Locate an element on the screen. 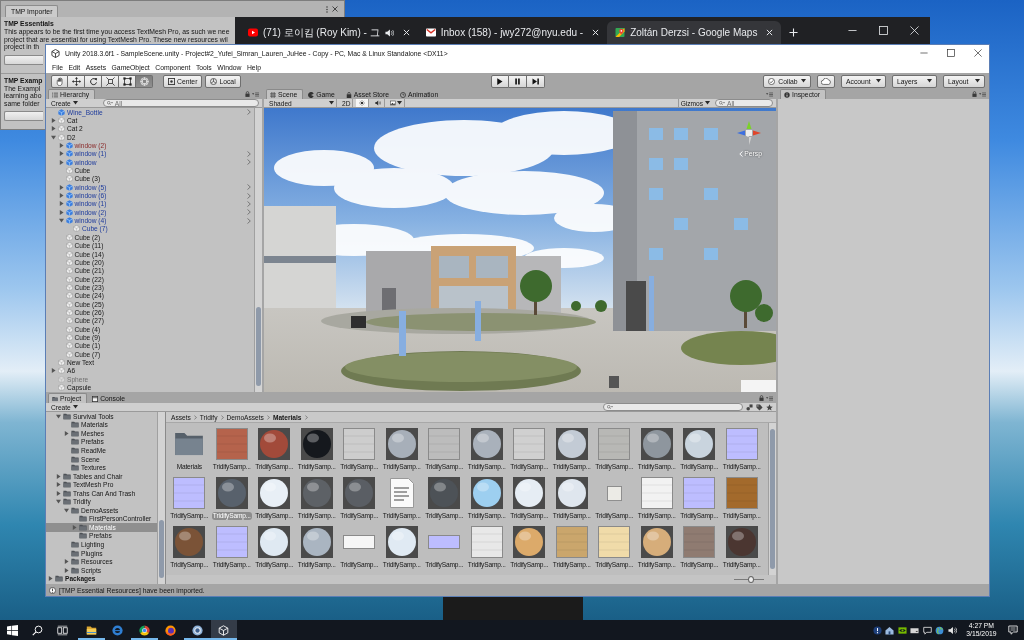  folder-icon is located at coordinates (189, 444).